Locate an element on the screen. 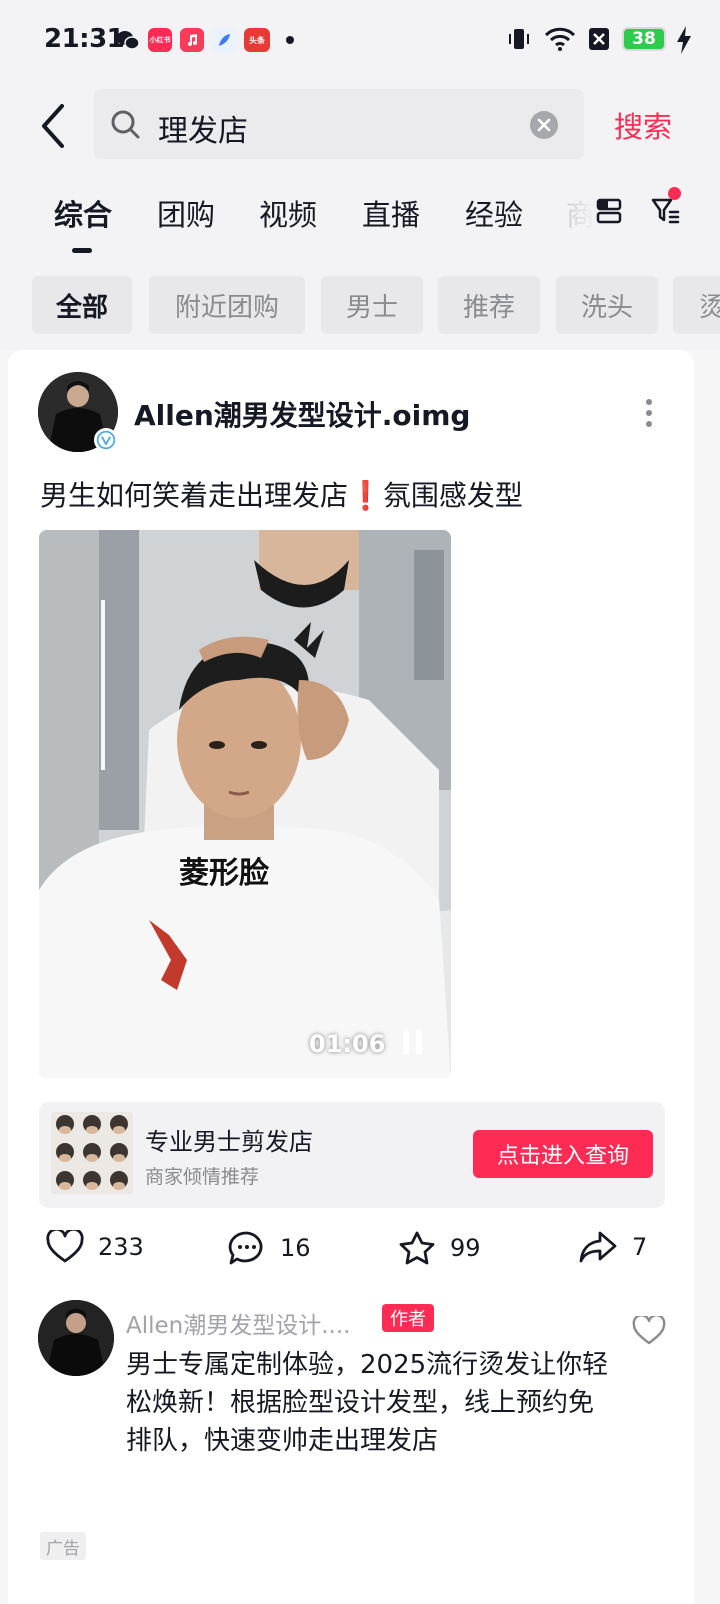 The height and width of the screenshot is (1604, 720). search-submit-button: 搜索 is located at coordinates (643, 125).